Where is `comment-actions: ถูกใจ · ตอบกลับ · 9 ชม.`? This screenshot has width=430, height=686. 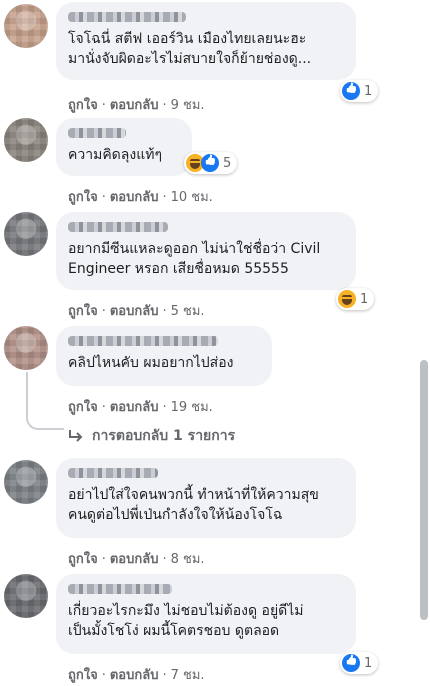
comment-actions: ถูกใจ · ตอบกลับ · 9 ชม. is located at coordinates (136, 105).